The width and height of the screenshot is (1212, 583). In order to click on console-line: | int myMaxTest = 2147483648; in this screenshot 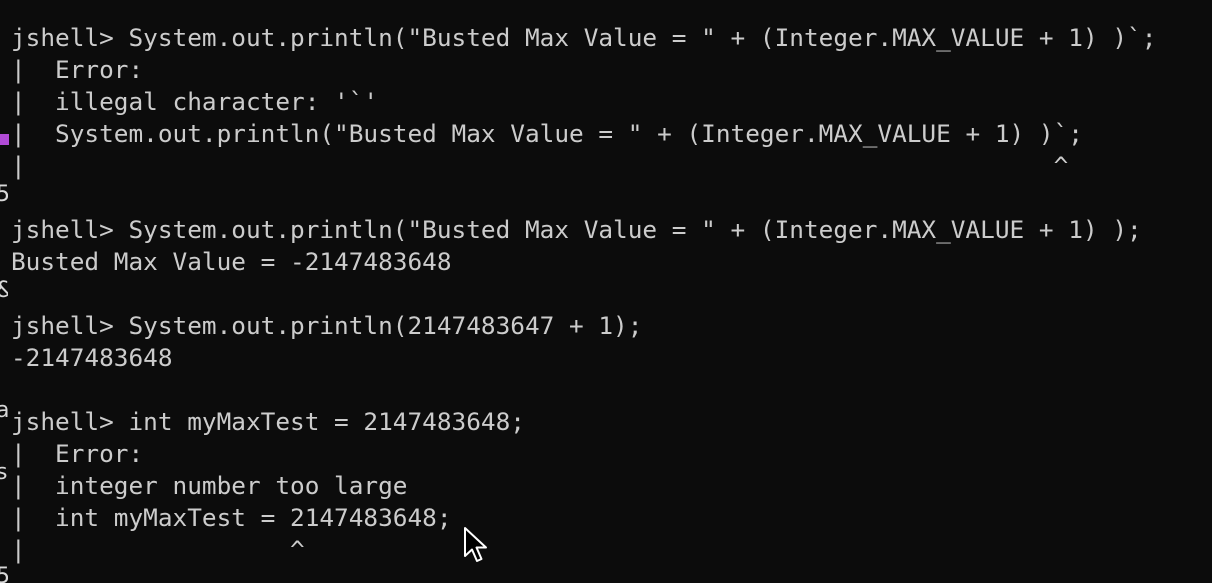, I will do `click(231, 517)`.